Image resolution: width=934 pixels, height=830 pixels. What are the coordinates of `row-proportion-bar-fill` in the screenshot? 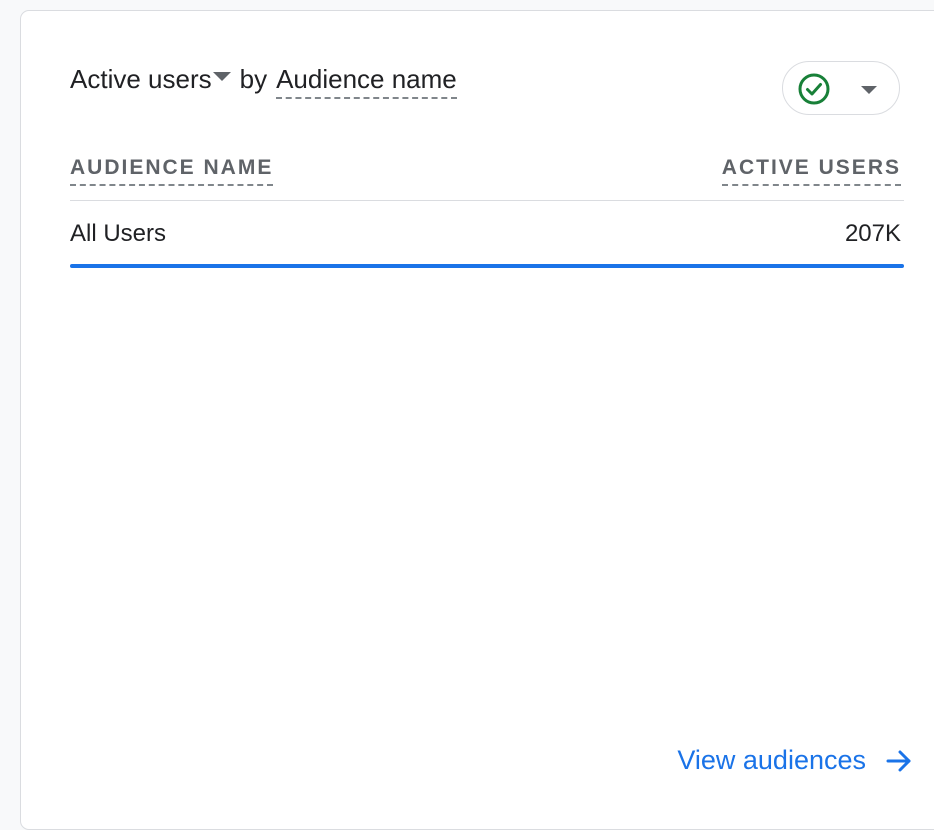 It's located at (487, 266).